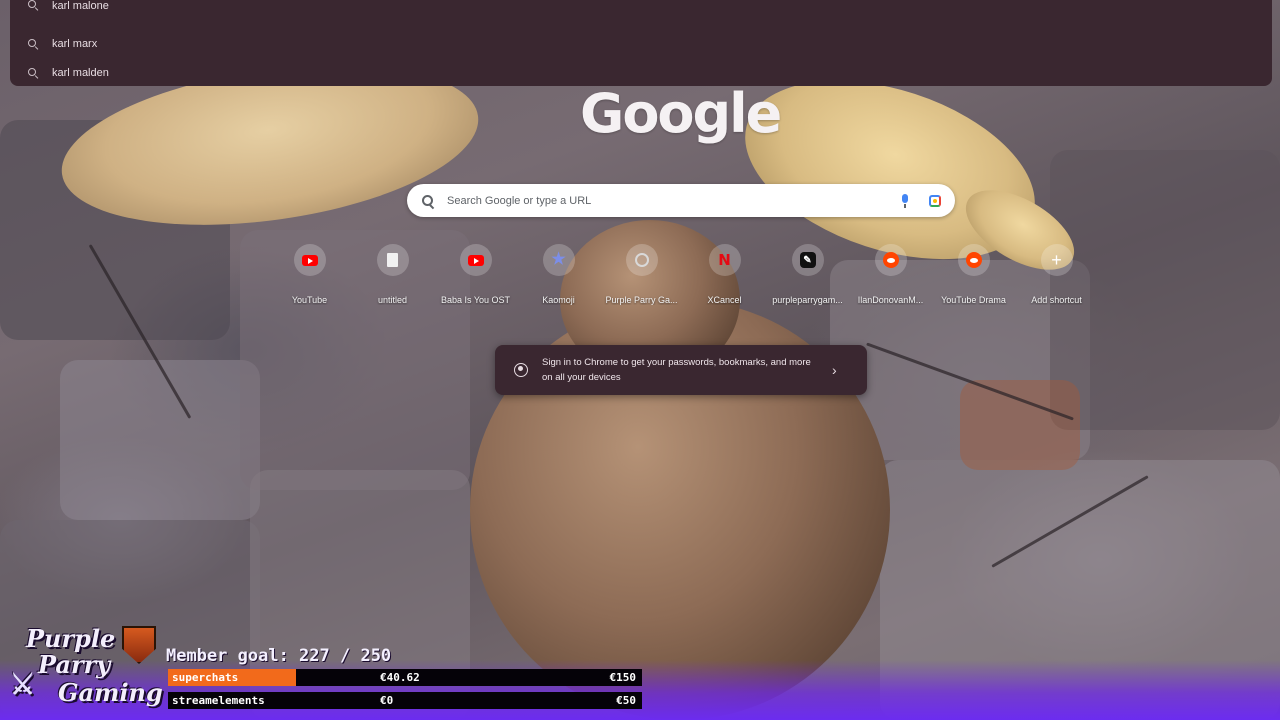 This screenshot has width=1280, height=720. I want to click on google-lens-icon, so click(935, 200).